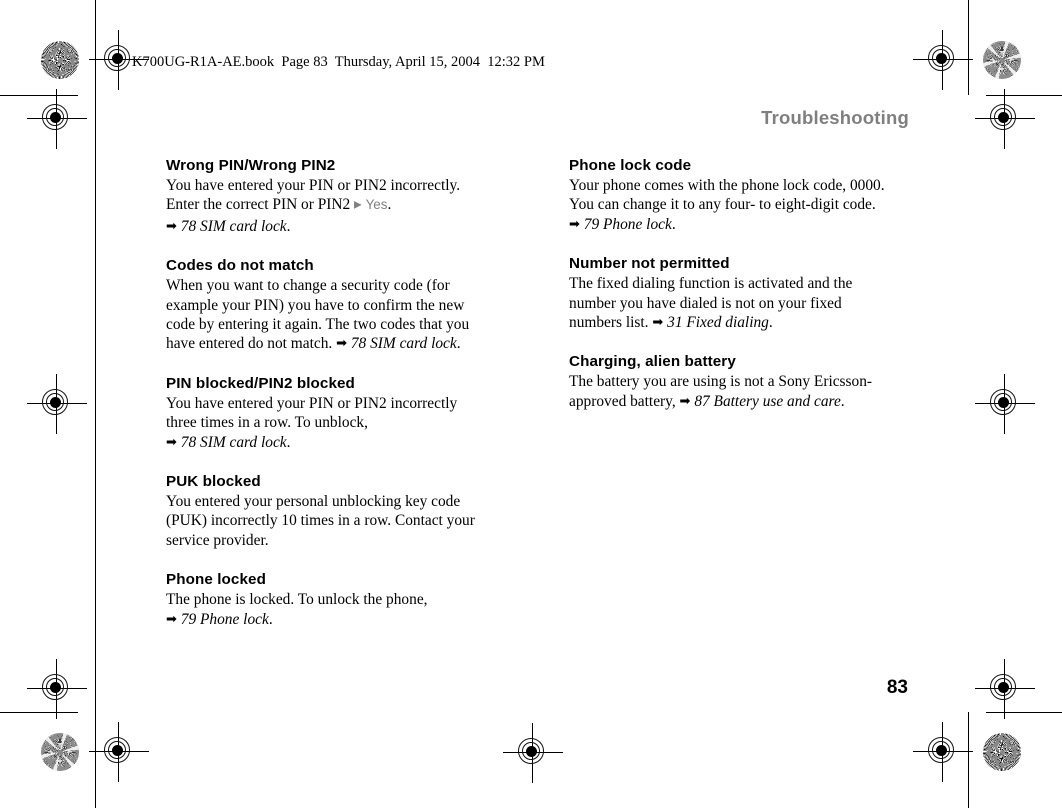  What do you see at coordinates (60, 60) in the screenshot?
I see `star-density-target-top-left` at bounding box center [60, 60].